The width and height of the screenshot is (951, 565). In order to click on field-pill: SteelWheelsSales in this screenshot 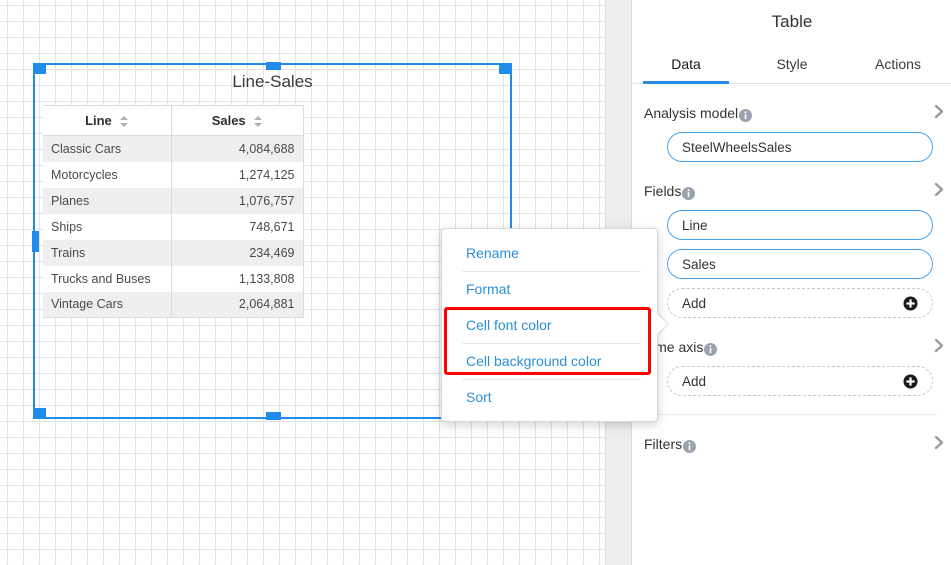, I will do `click(800, 147)`.